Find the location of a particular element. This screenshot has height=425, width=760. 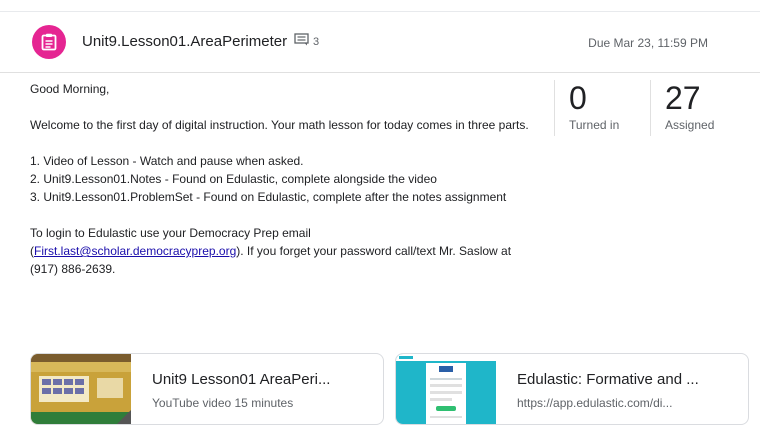

assigned-stat: 27 Assigned is located at coordinates (698, 108).